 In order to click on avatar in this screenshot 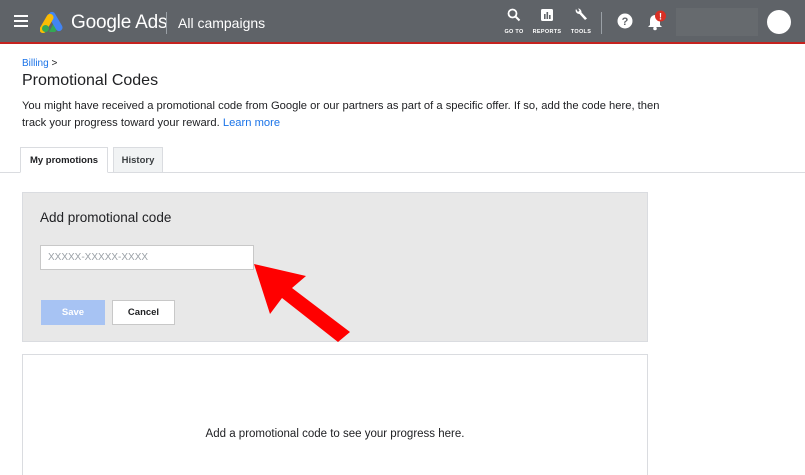, I will do `click(779, 22)`.